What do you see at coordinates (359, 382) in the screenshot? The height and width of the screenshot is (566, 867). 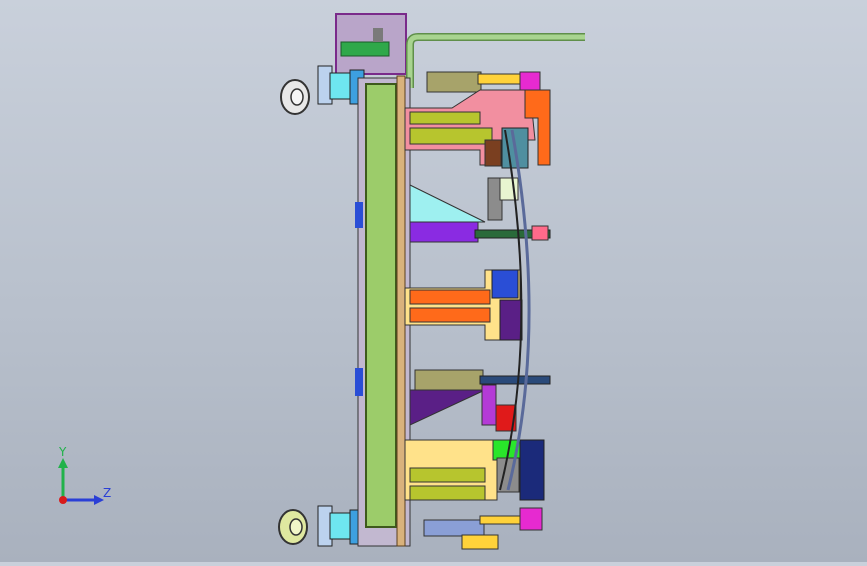 I see `frame-clamp-lower` at bounding box center [359, 382].